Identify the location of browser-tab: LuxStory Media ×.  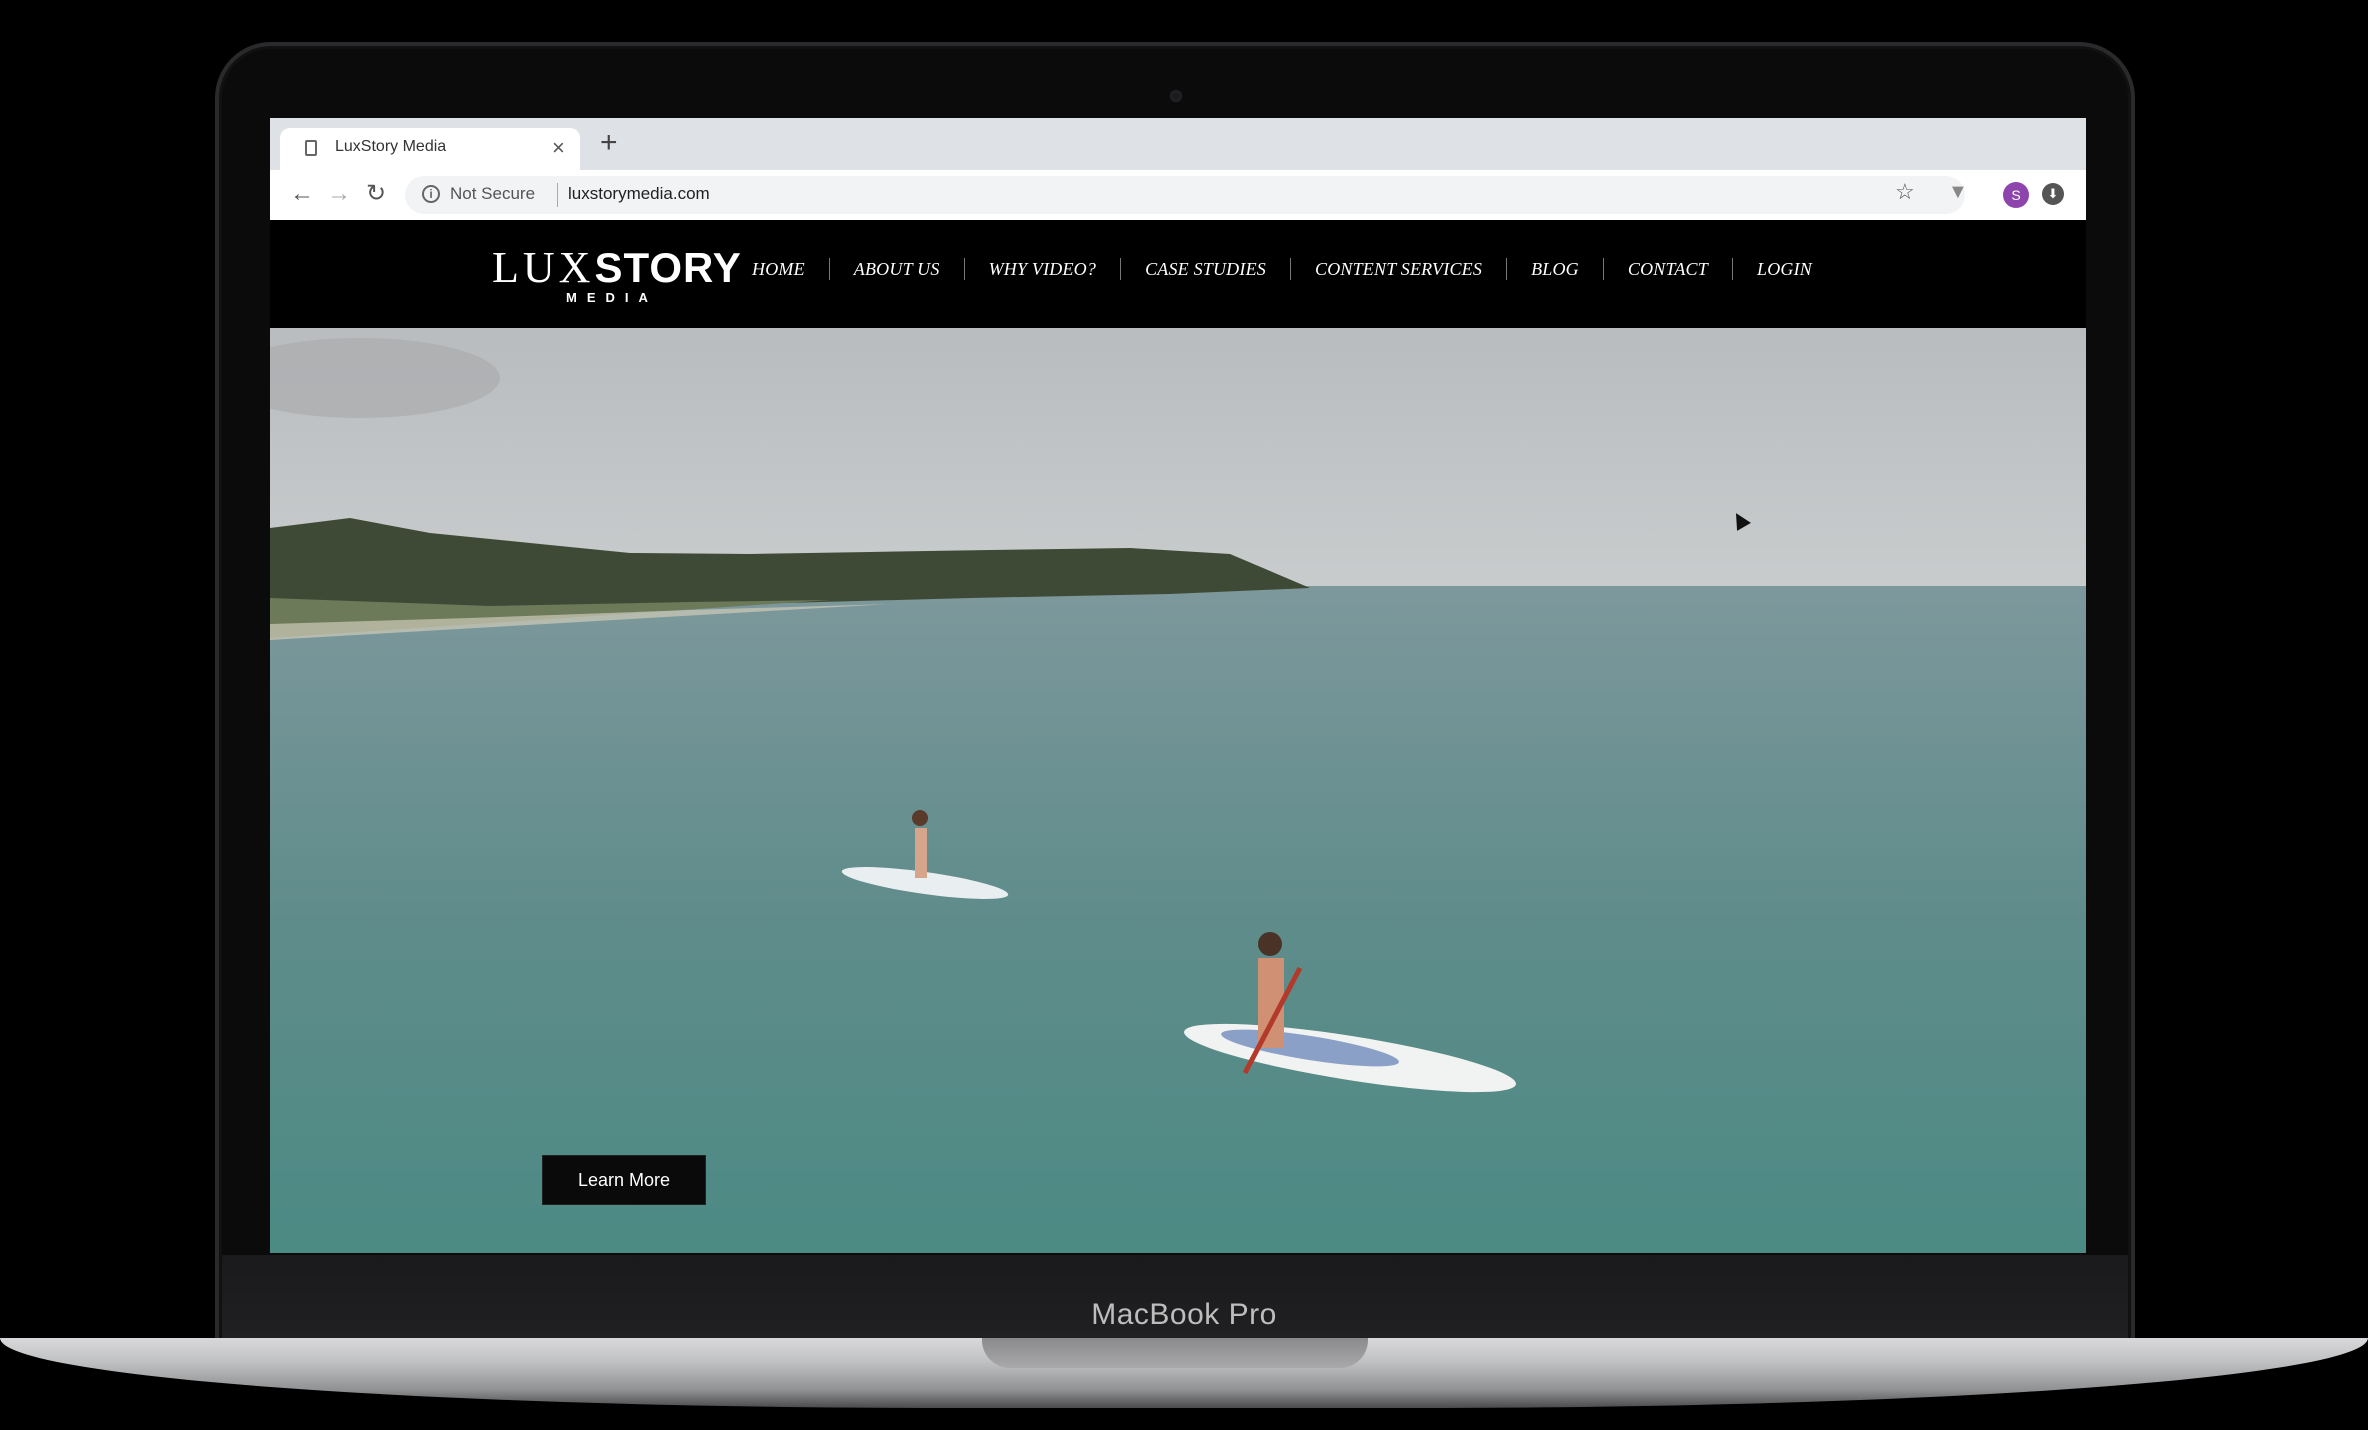
(430, 149).